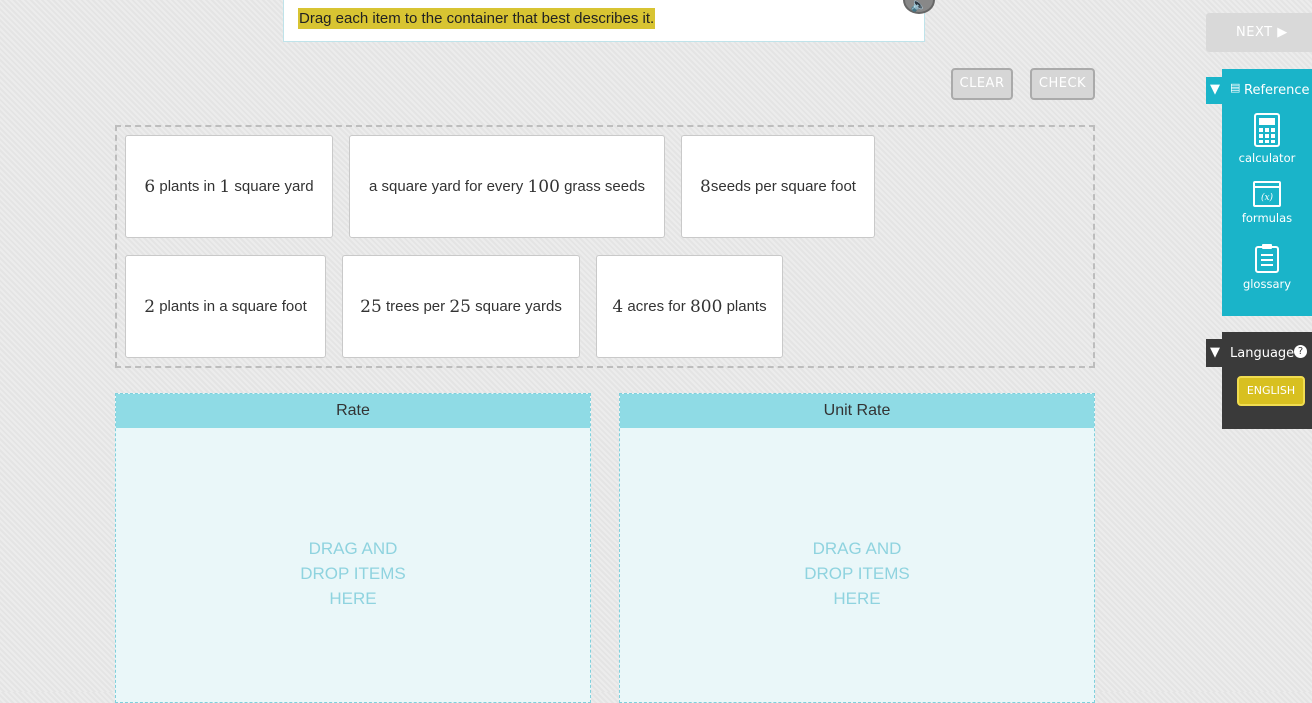 Image resolution: width=1312 pixels, height=703 pixels. I want to click on card-number: 1, so click(225, 186).